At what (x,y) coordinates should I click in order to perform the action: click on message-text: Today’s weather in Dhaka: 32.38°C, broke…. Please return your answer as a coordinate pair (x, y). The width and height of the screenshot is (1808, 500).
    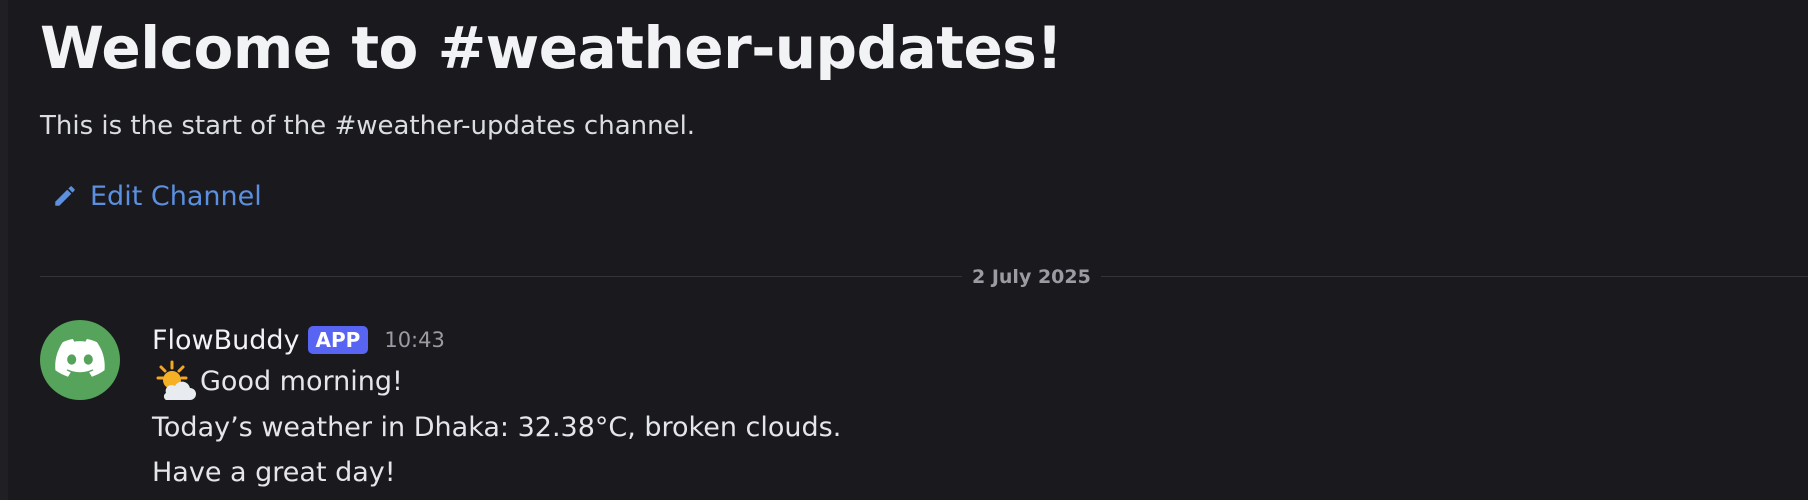
    Looking at the image, I should click on (497, 427).